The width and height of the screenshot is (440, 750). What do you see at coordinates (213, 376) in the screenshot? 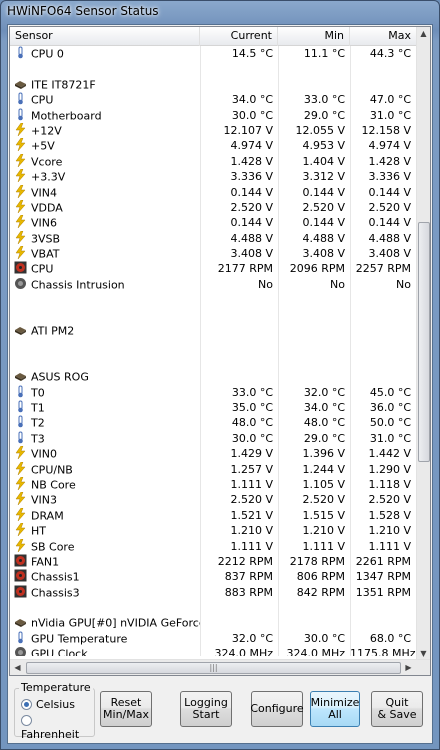
I see `sensor-group-row: ASUS ROG` at bounding box center [213, 376].